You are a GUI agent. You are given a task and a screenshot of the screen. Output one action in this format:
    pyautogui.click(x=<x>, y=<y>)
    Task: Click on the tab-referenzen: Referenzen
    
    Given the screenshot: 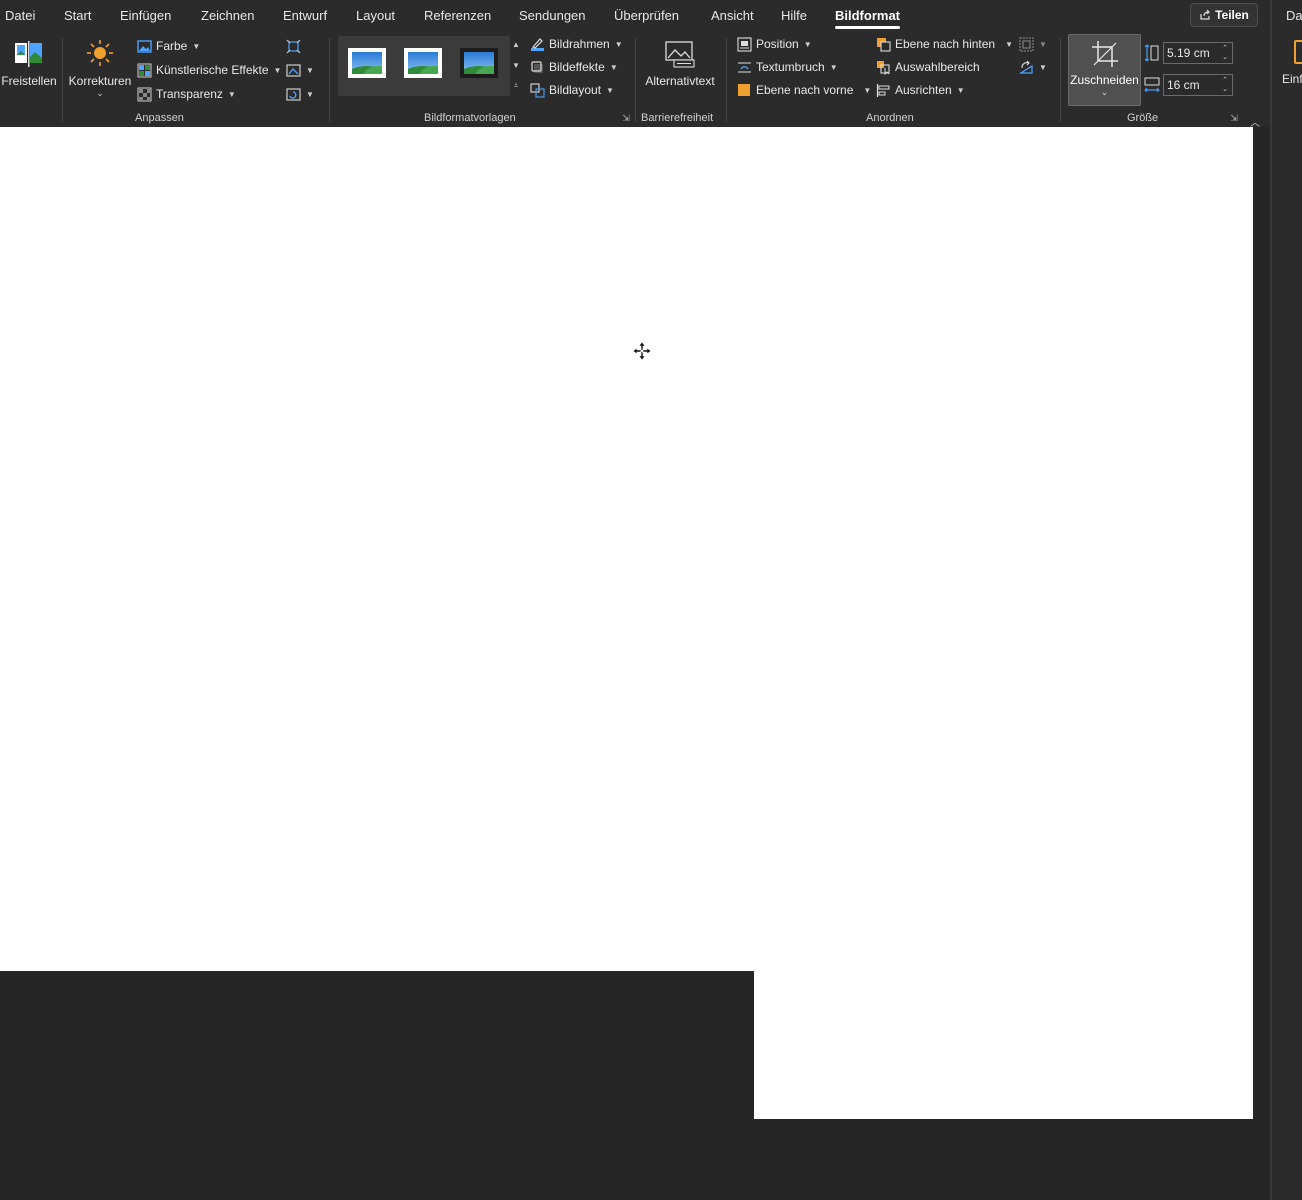 What is the action you would take?
    pyautogui.click(x=457, y=15)
    